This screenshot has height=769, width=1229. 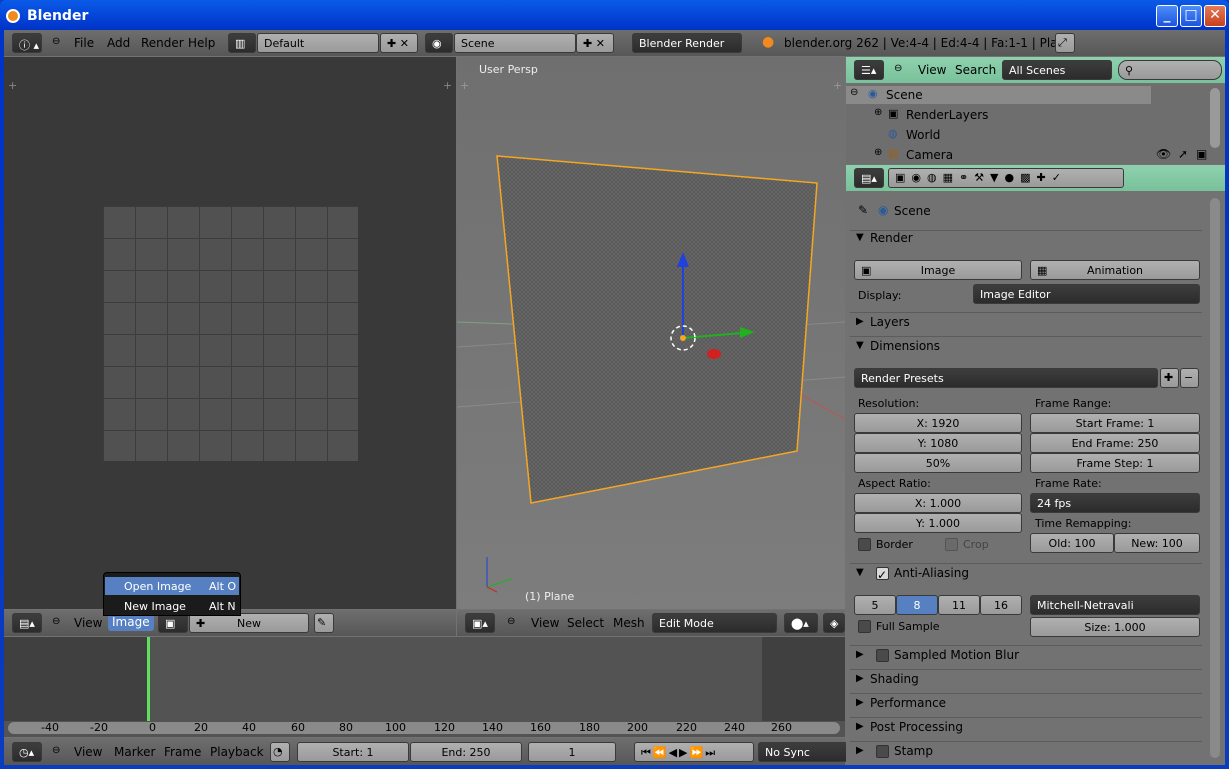 What do you see at coordinates (399, 43) in the screenshot?
I see `layout-add-remove-buttons: ✚ ✕` at bounding box center [399, 43].